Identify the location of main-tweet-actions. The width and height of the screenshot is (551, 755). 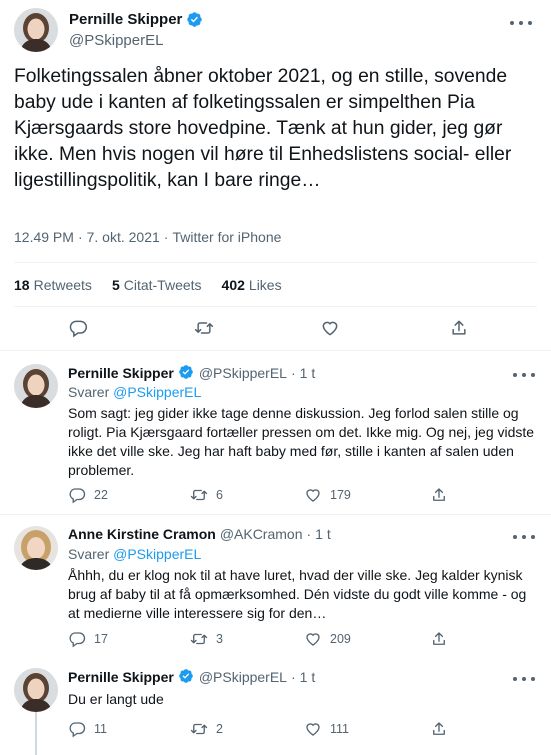
(275, 328).